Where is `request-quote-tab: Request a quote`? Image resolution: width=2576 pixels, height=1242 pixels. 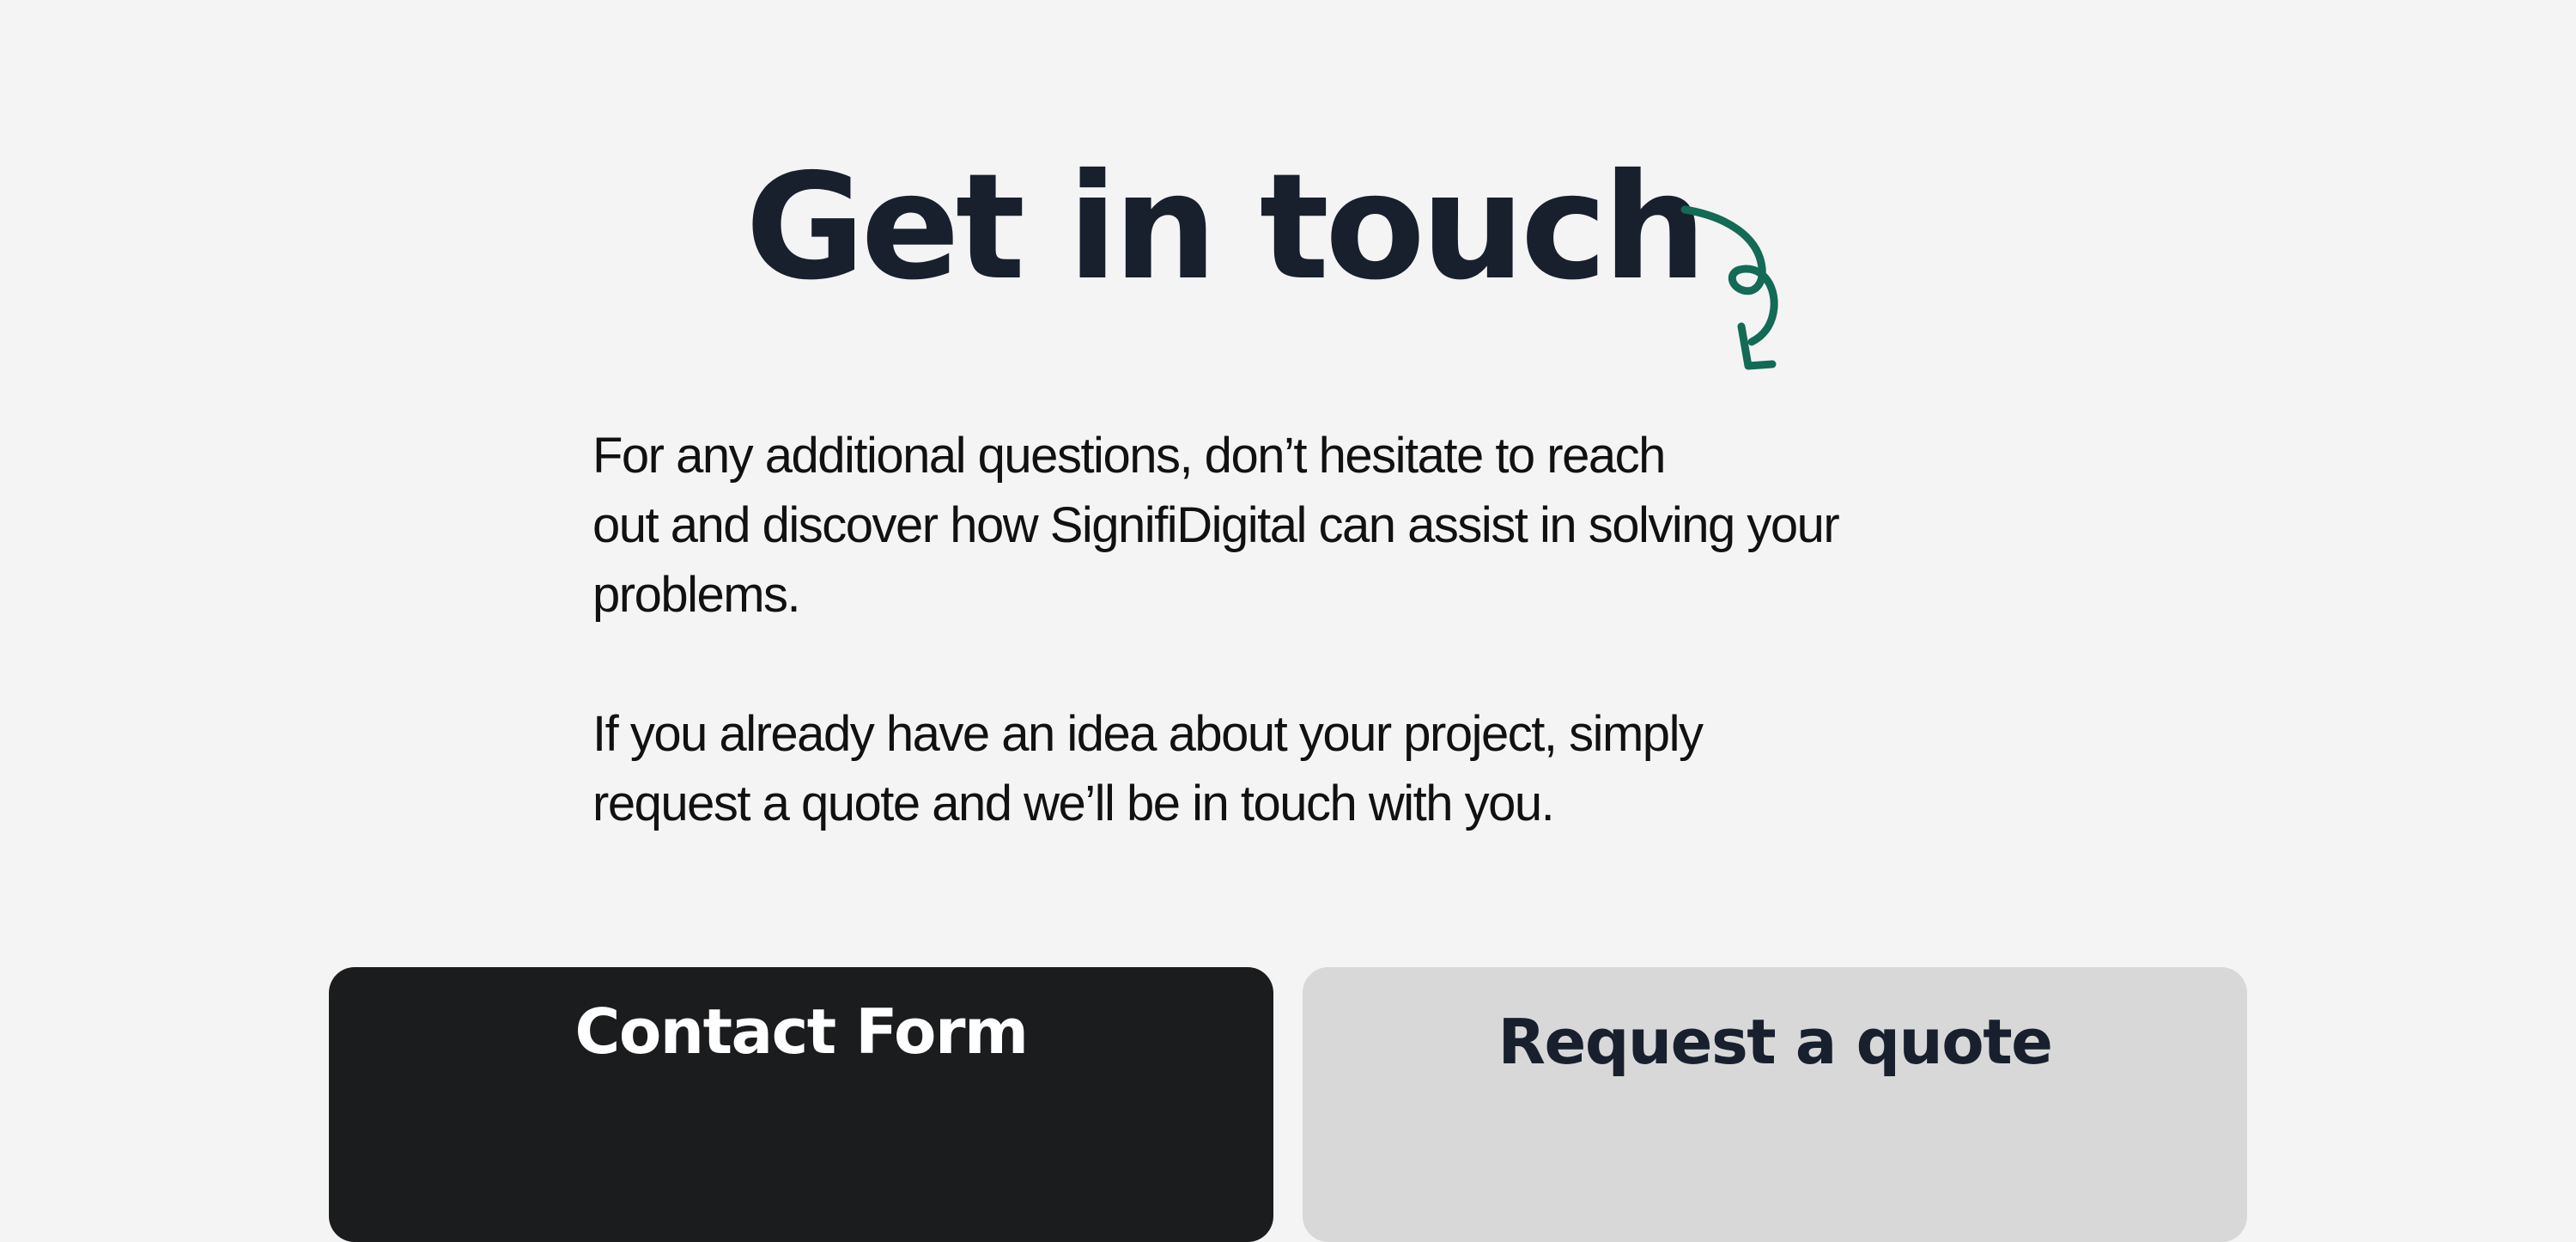 request-quote-tab: Request a quote is located at coordinates (1775, 1104).